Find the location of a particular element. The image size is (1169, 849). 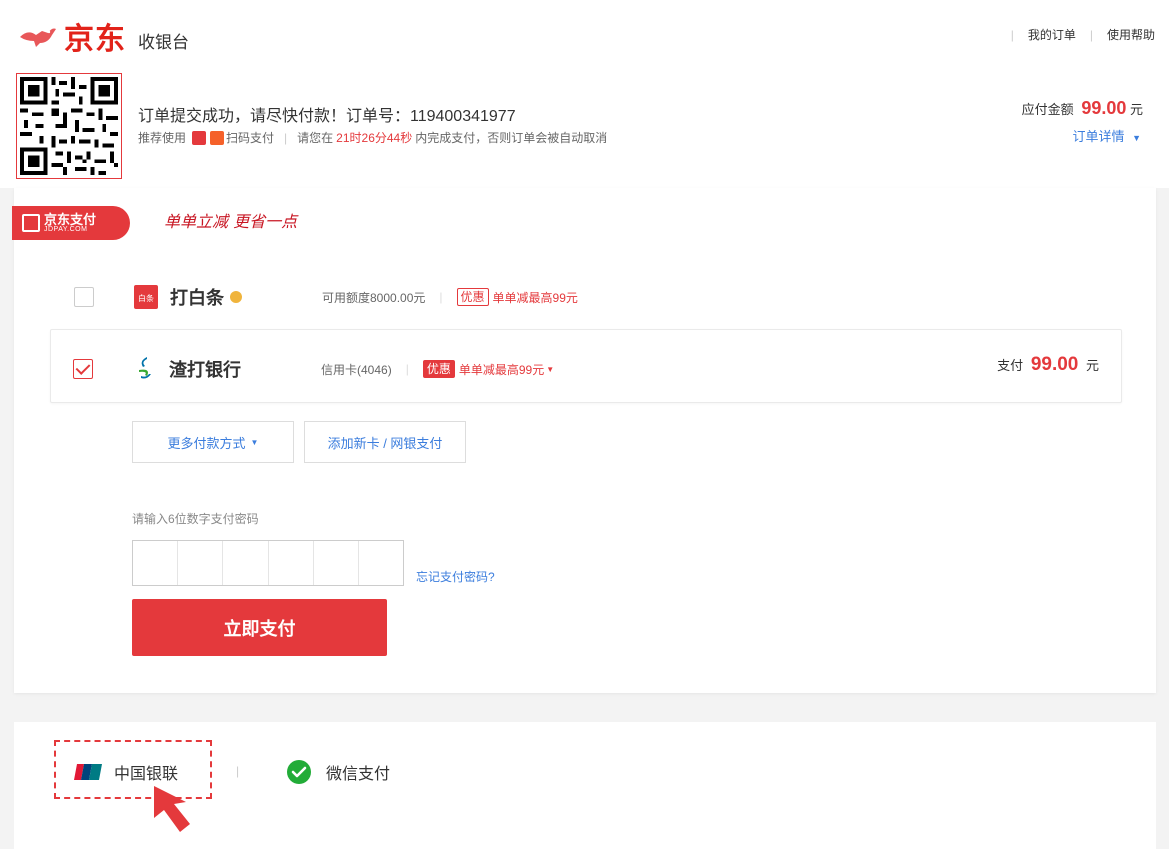

jdpay-badge: 京东支付 JDPAY.COM is located at coordinates (71, 223).